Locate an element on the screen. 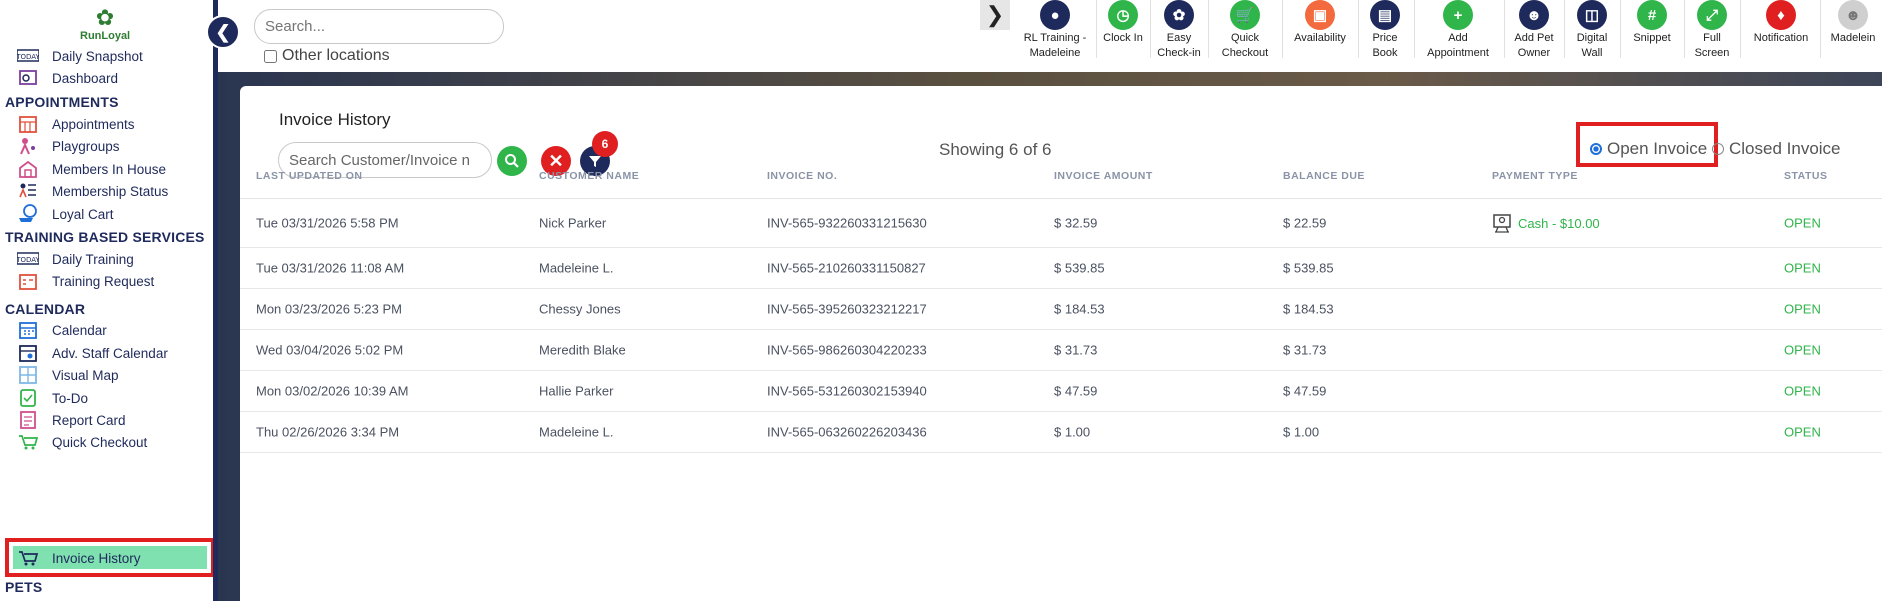 The image size is (1882, 601). toolbar-label: RL Training - Madeleine is located at coordinates (1055, 45).